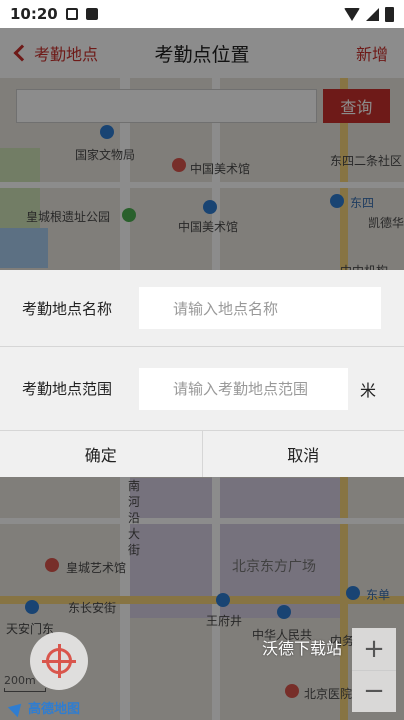 This screenshot has height=720, width=404. I want to click on notification-square-icon, so click(91, 14).